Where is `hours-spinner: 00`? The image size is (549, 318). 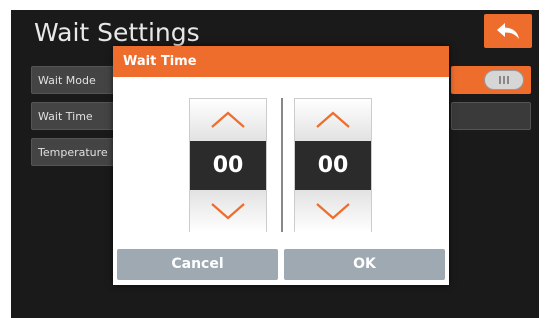 hours-spinner: 00 is located at coordinates (228, 165).